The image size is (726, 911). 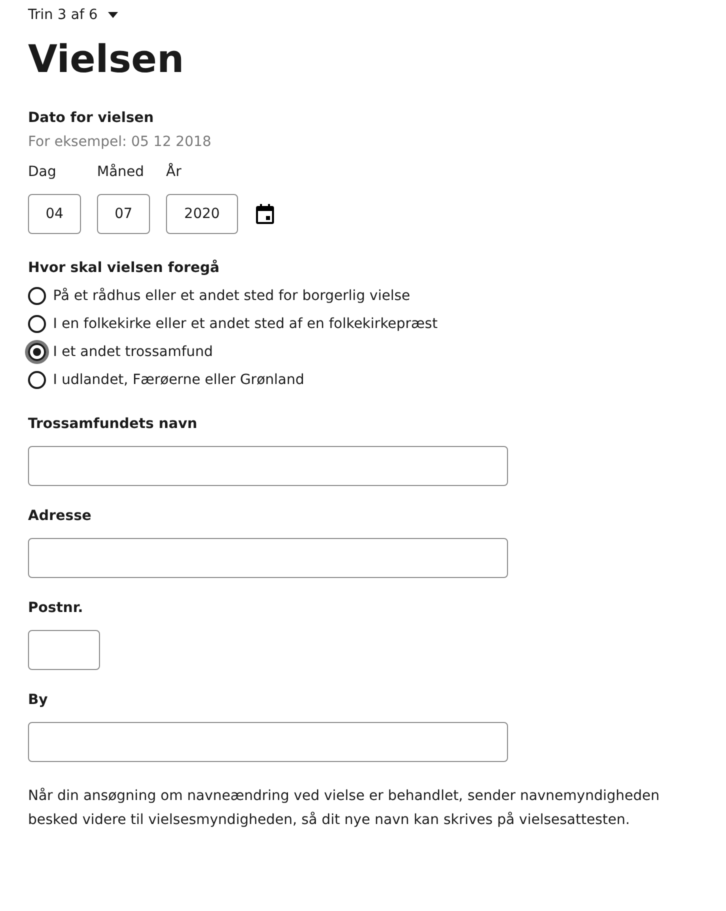 I want to click on info-paragraph: Når din ansøgning om navneændring ved vielse er behandlet, sender navnemyndigheden besked videre til vielsesmyndigheden, så dit nye navn kan skrives på vielsesattesten., so click(x=344, y=808).